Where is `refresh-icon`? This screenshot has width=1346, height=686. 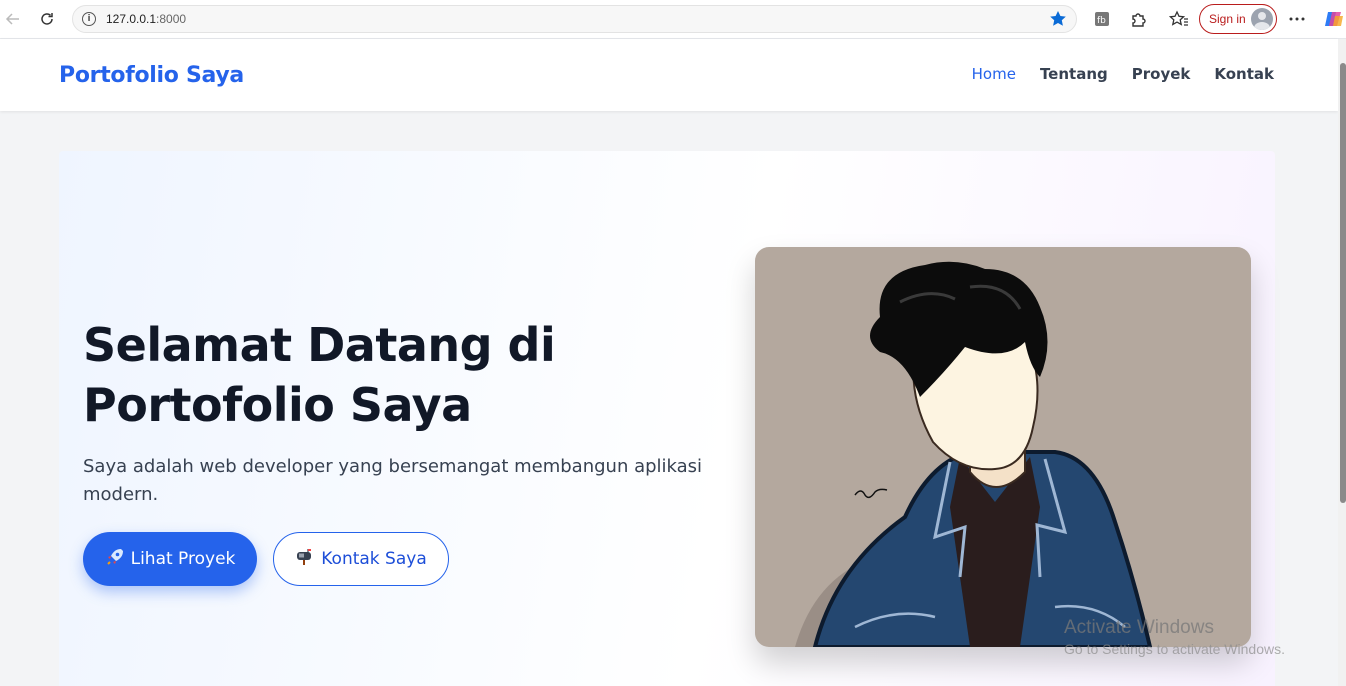 refresh-icon is located at coordinates (47, 19).